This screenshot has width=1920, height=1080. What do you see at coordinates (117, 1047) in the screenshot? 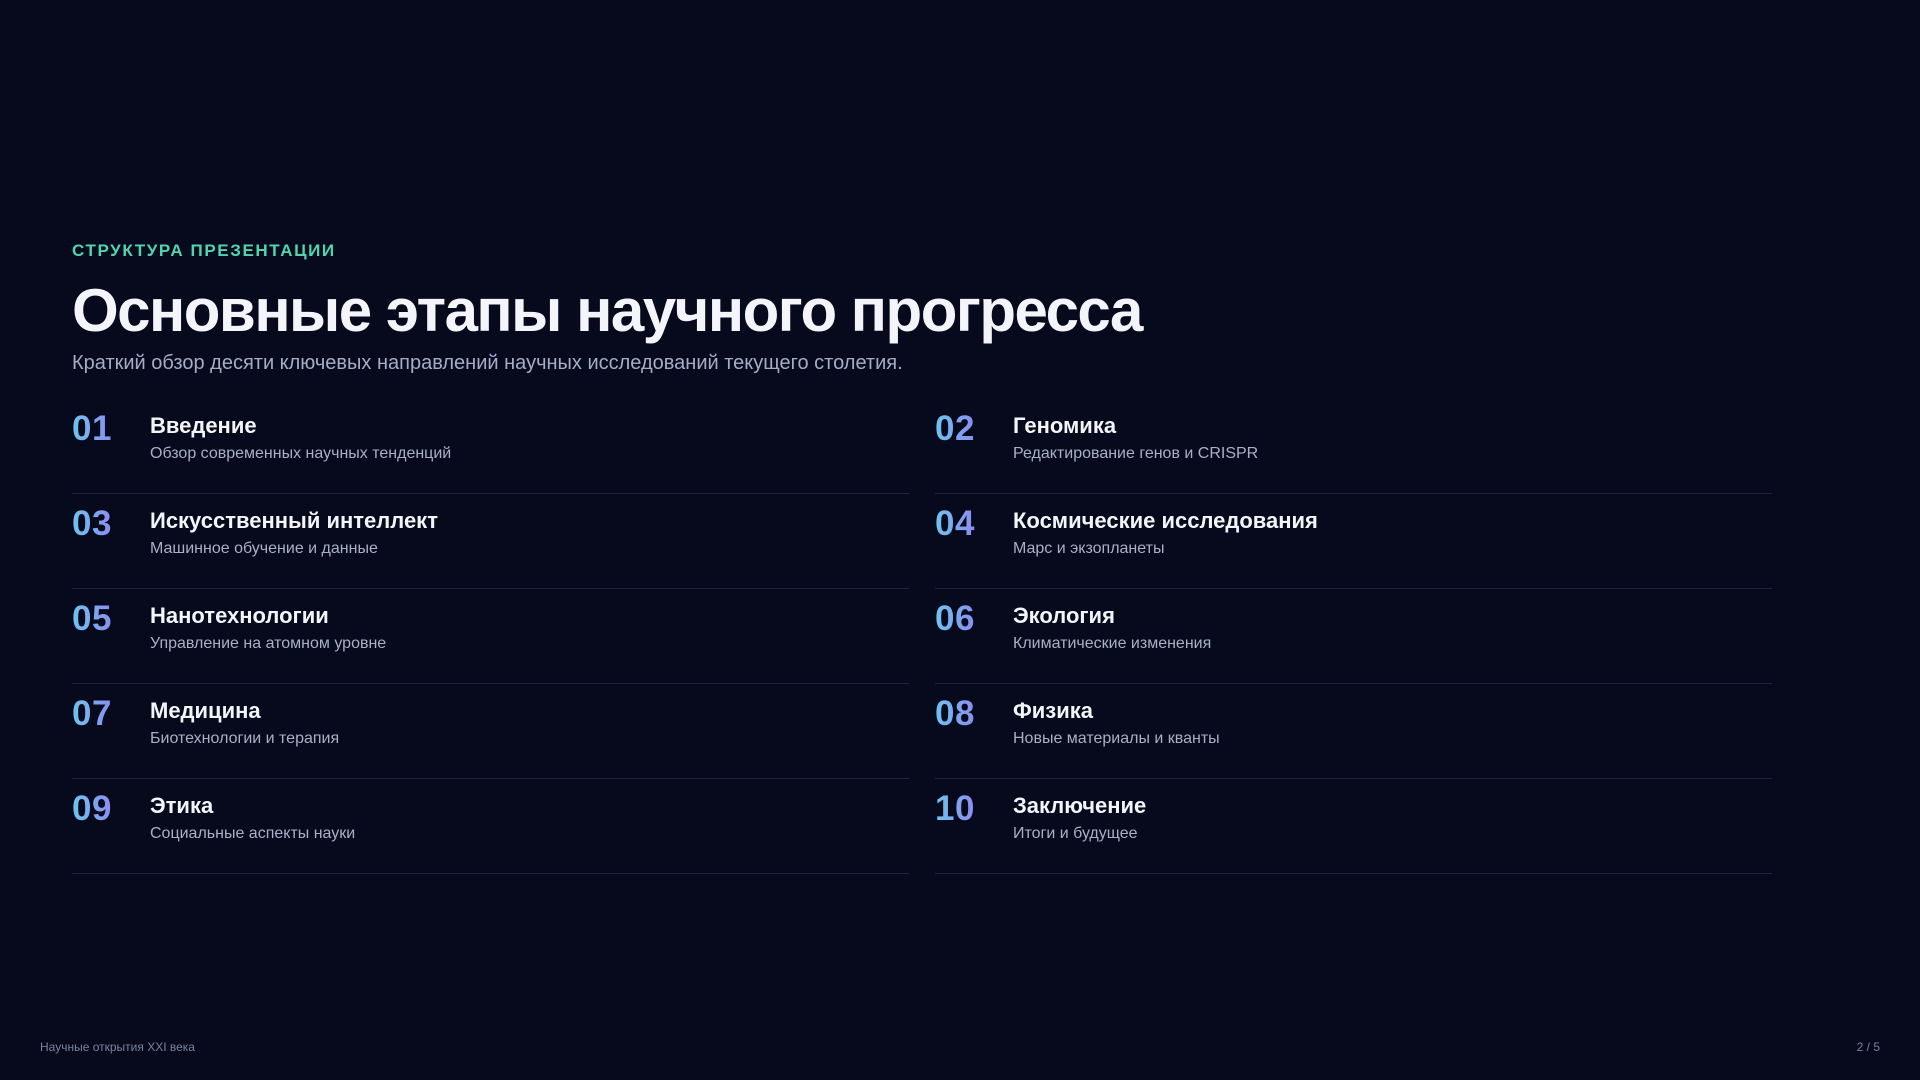
I see `footer-presentation-name: Научные открытия XXI века` at bounding box center [117, 1047].